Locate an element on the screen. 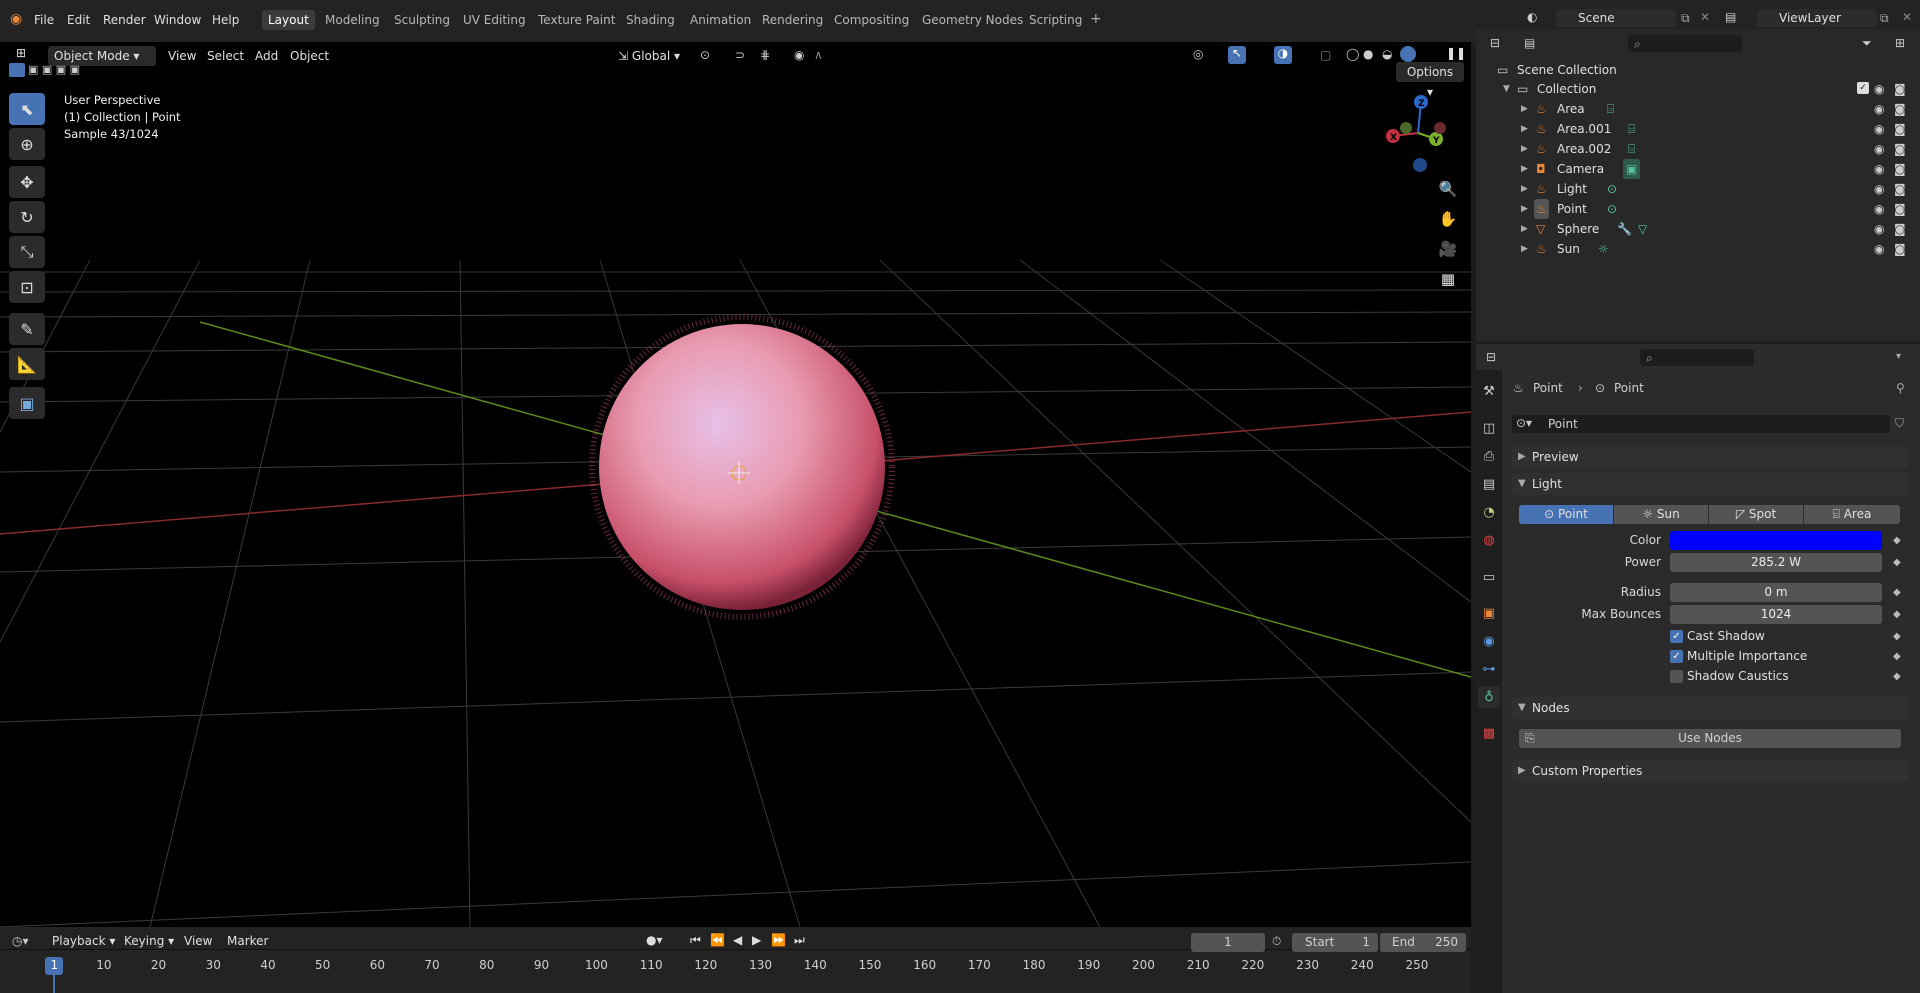 This screenshot has width=1920, height=993. display-mode-icon: ▤ is located at coordinates (1529, 43).